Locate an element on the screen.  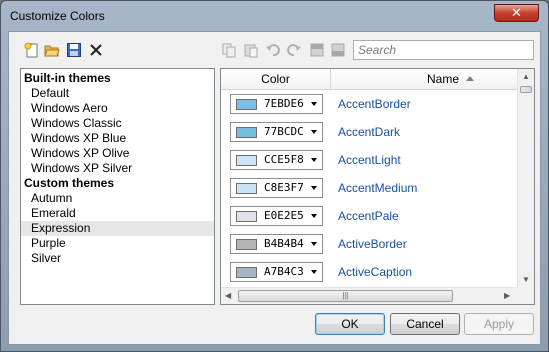
scroll-down-icon: ▼ is located at coordinates (526, 279).